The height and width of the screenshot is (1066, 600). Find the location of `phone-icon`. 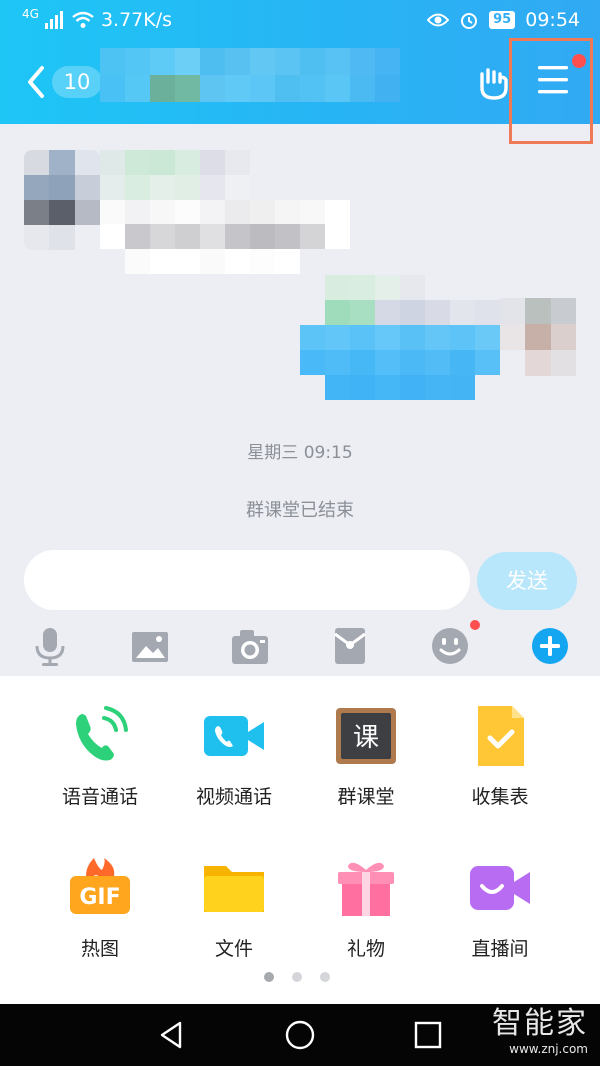

phone-icon is located at coordinates (102, 733).